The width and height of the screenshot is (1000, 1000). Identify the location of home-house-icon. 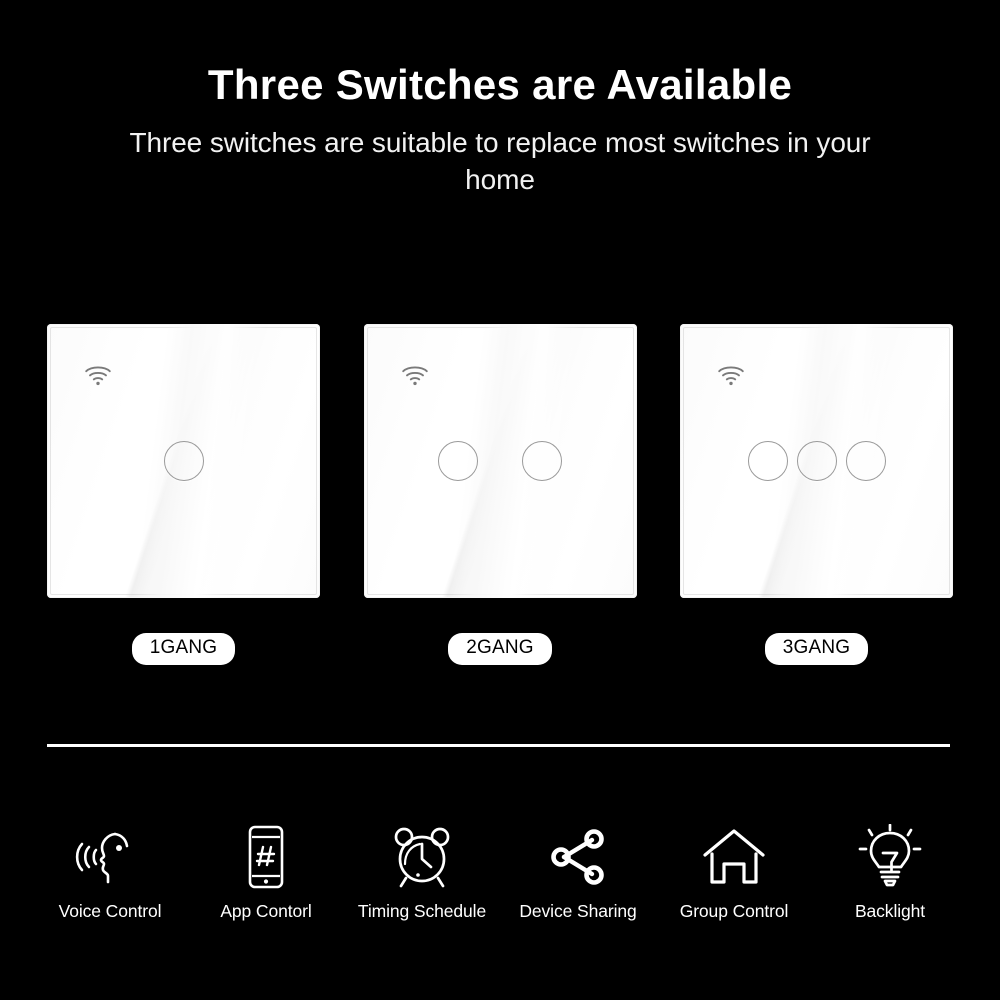
(734, 856).